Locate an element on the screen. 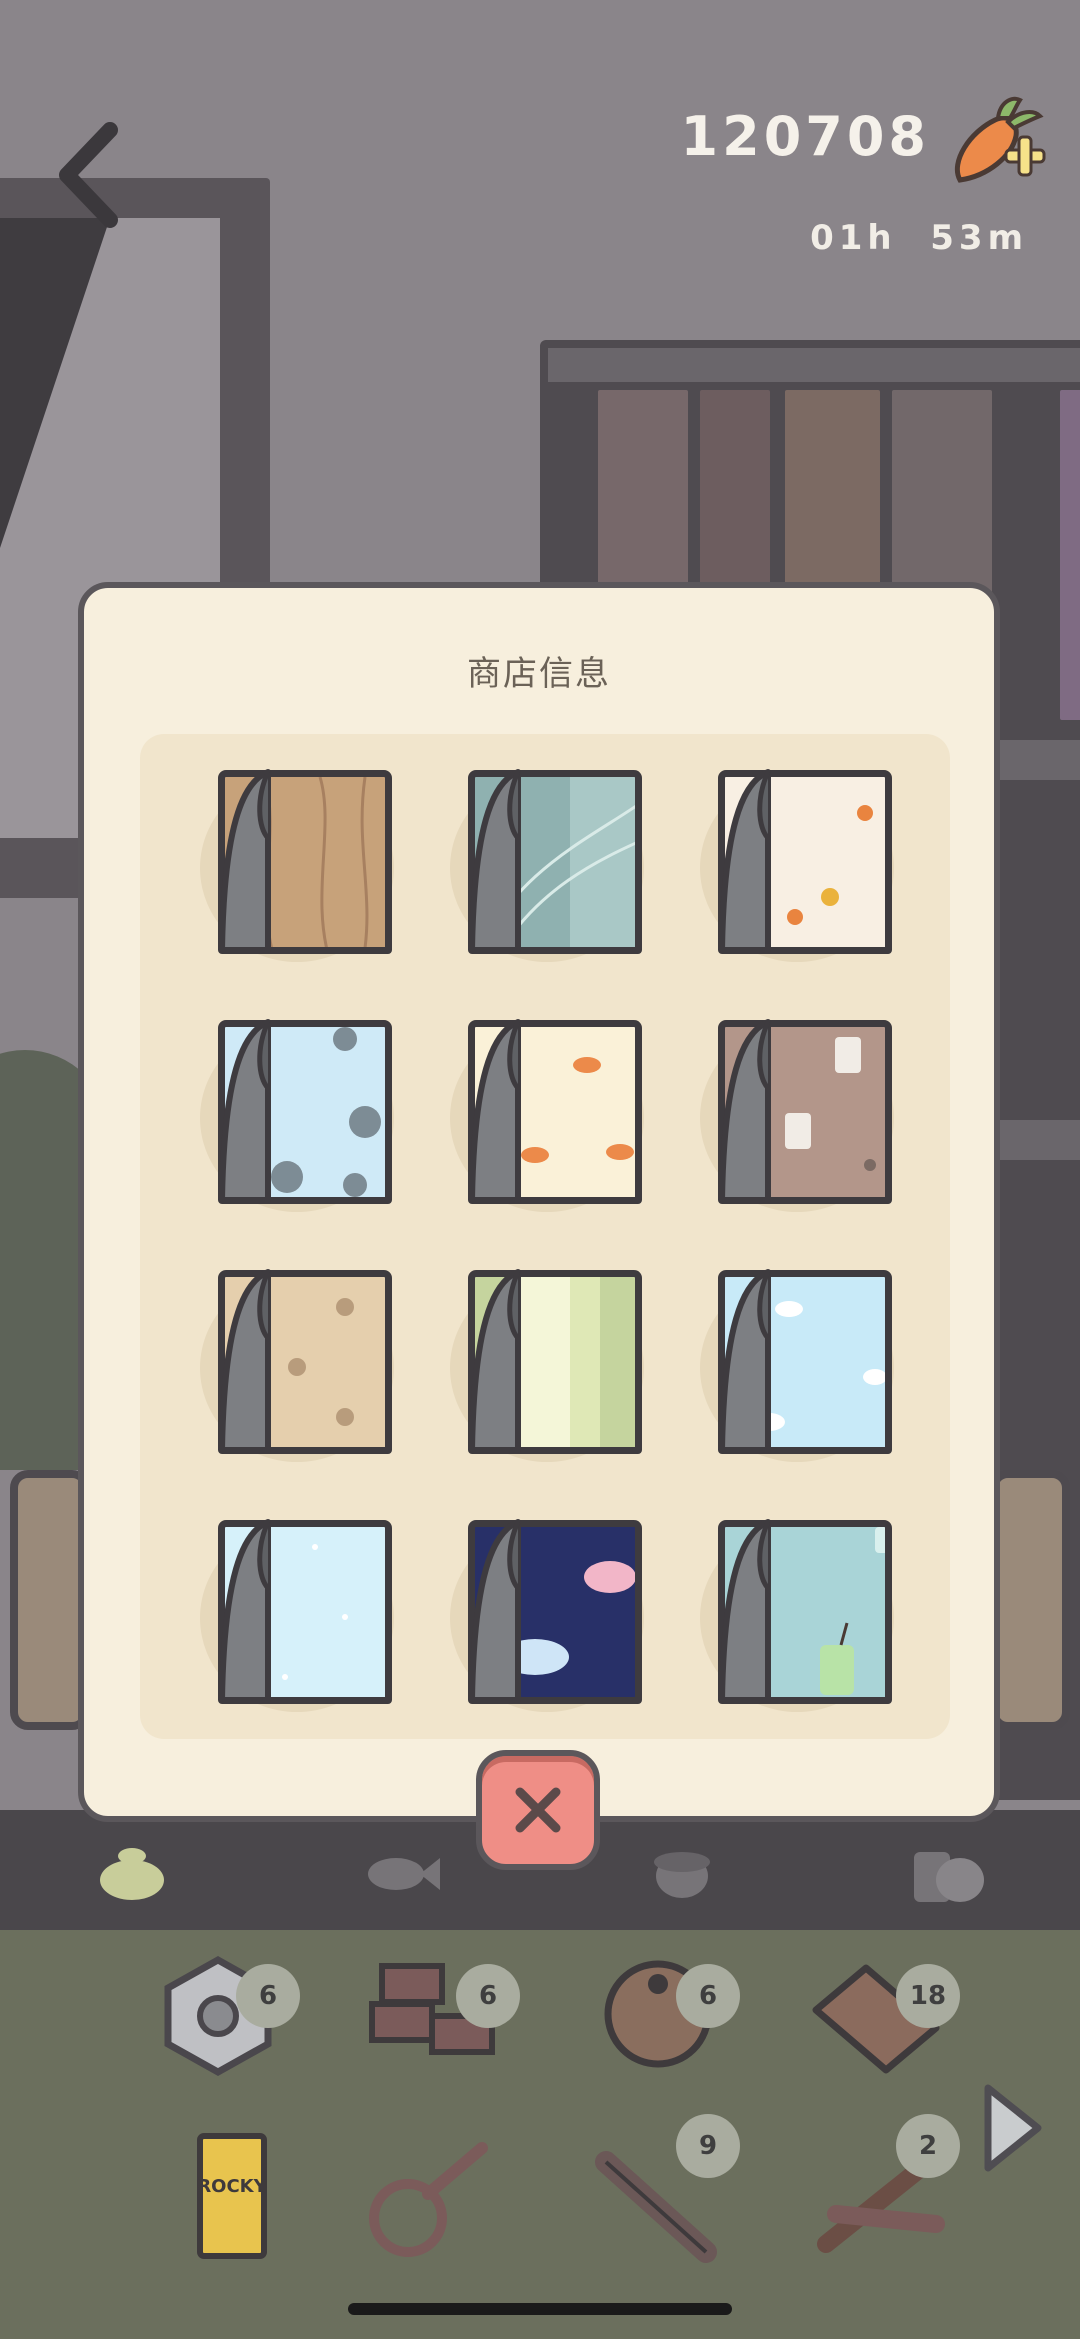 Image resolution: width=1080 pixels, height=2339 pixels. rocky-box-icon: ROCKY is located at coordinates (232, 2196).